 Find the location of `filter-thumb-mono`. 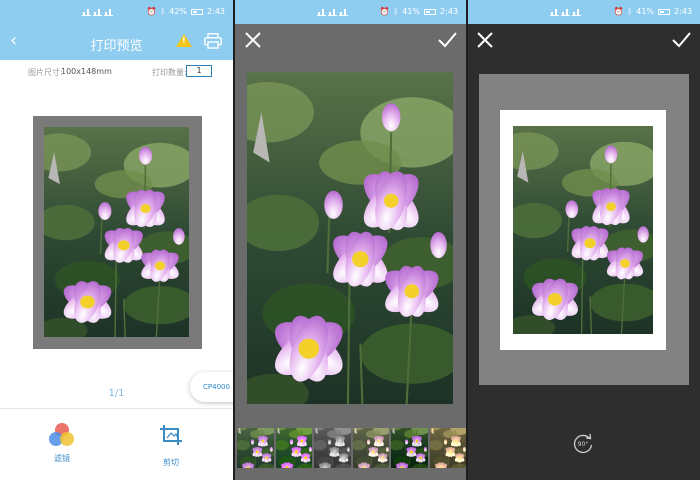

filter-thumb-mono is located at coordinates (332, 448).